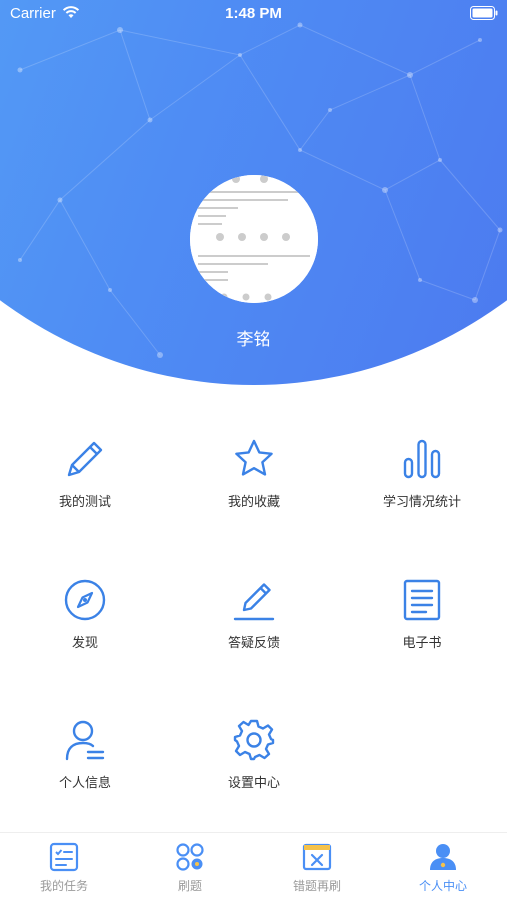  I want to click on menu-my-favorites: 我的收藏, so click(254, 492).